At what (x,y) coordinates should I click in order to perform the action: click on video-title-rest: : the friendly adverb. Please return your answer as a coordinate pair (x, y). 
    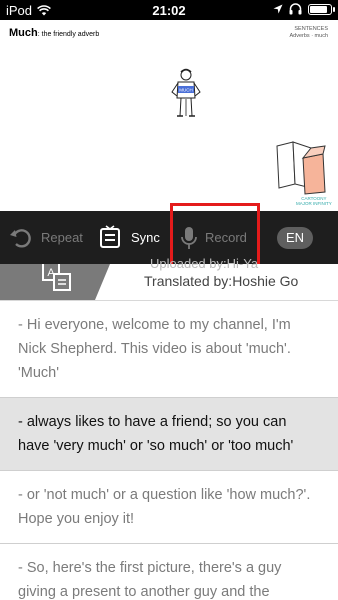
    Looking at the image, I should click on (68, 34).